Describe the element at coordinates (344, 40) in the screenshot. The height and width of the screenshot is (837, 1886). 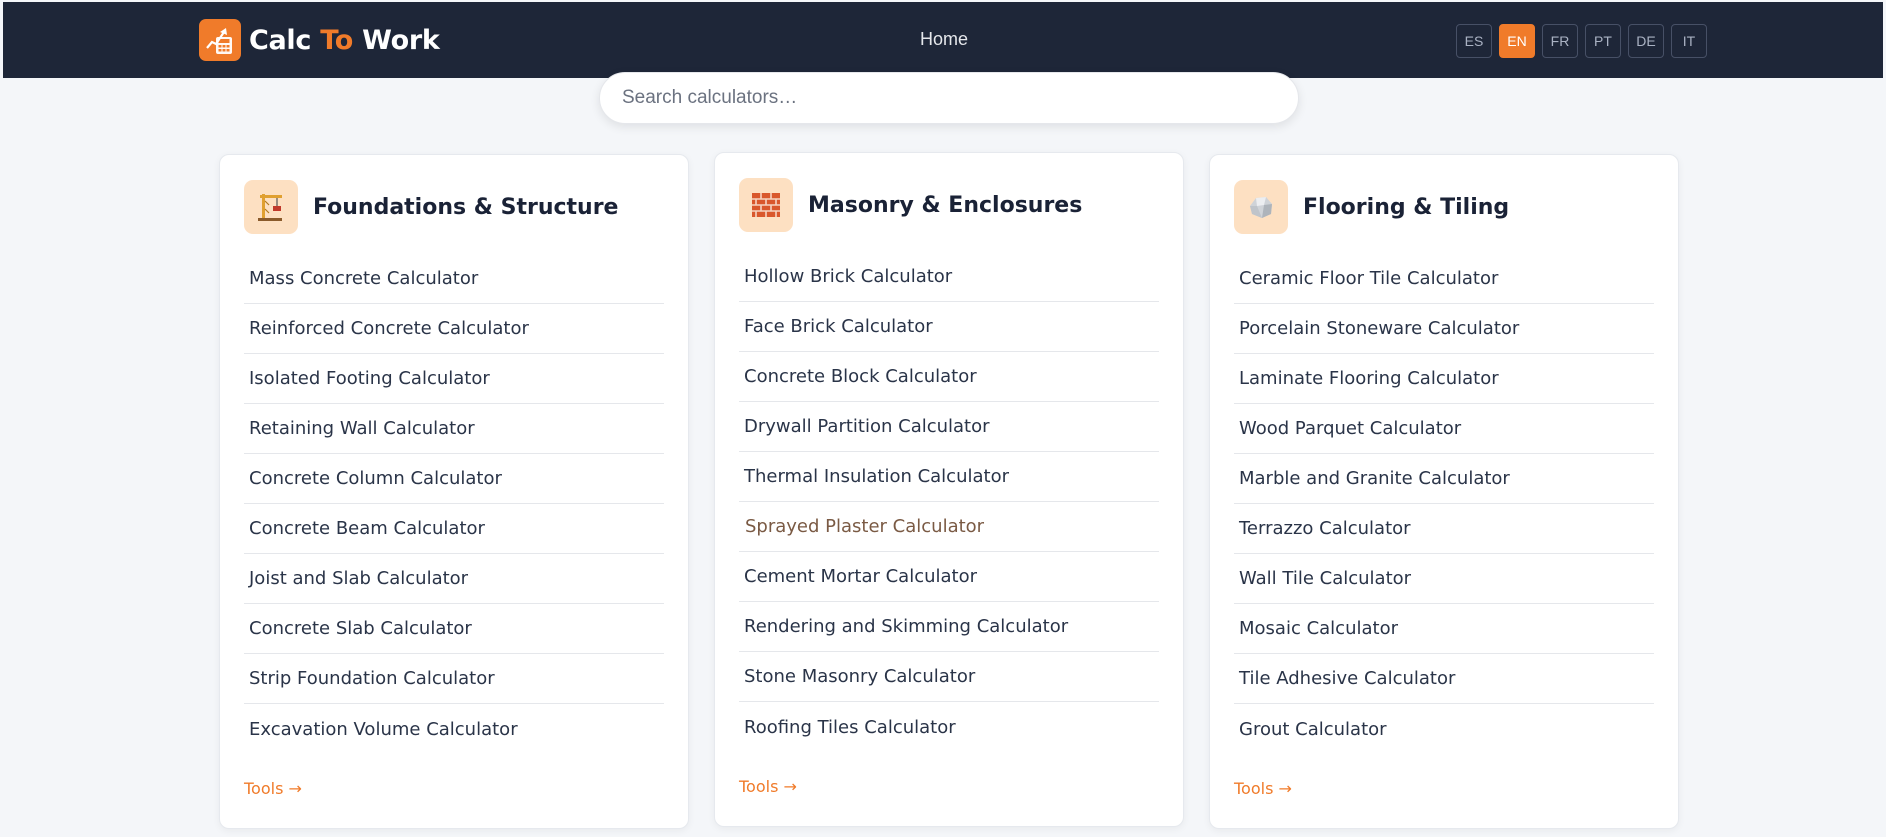
I see `brand-name: Calc To Work` at that location.